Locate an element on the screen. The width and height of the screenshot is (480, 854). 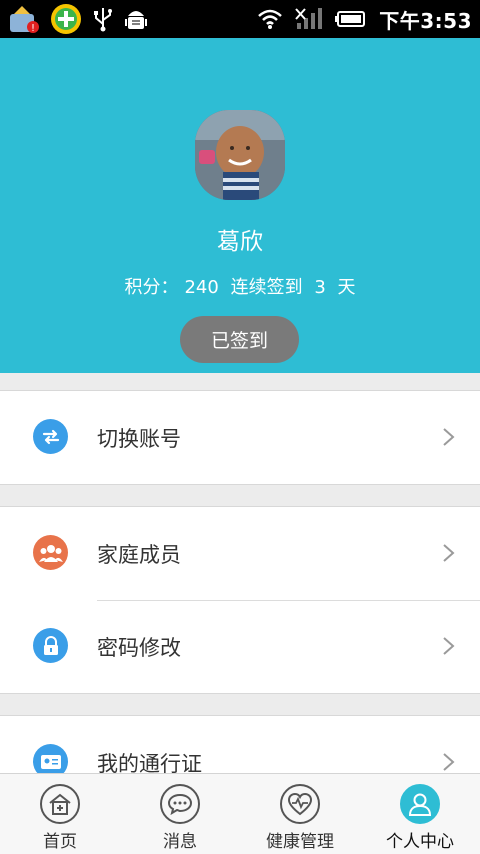
menu-item-switch-account: 切换账号 is located at coordinates (240, 437).